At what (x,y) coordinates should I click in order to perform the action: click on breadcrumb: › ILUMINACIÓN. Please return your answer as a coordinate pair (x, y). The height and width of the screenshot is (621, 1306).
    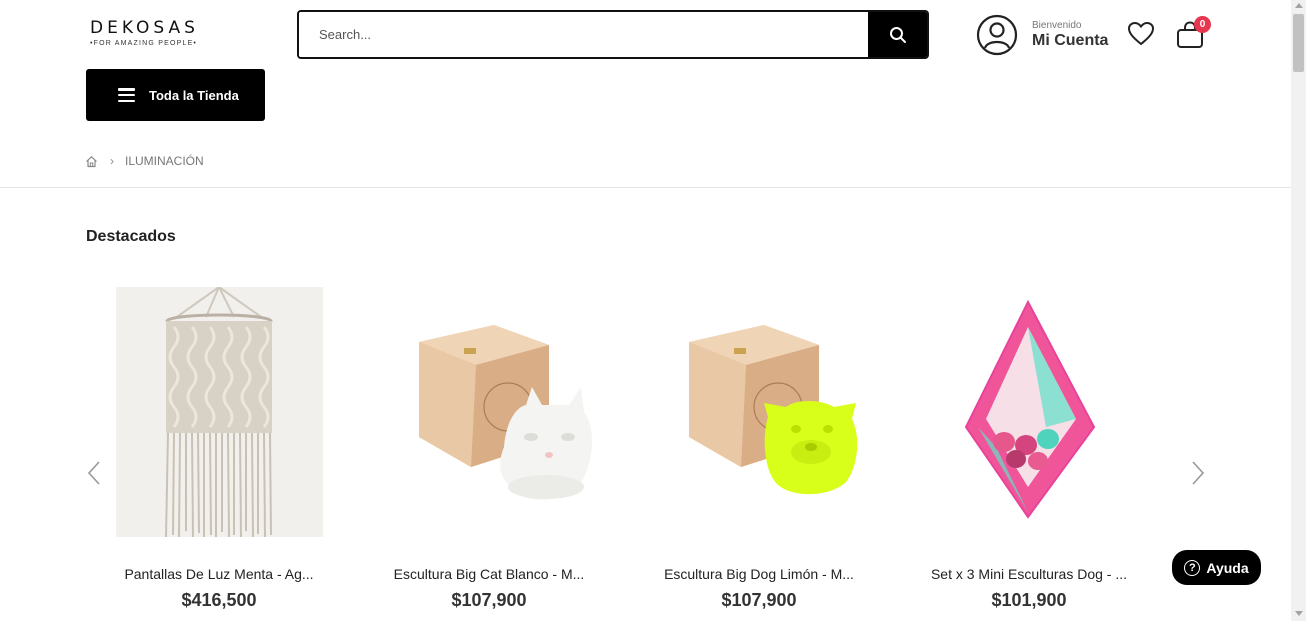
    Looking at the image, I should click on (144, 161).